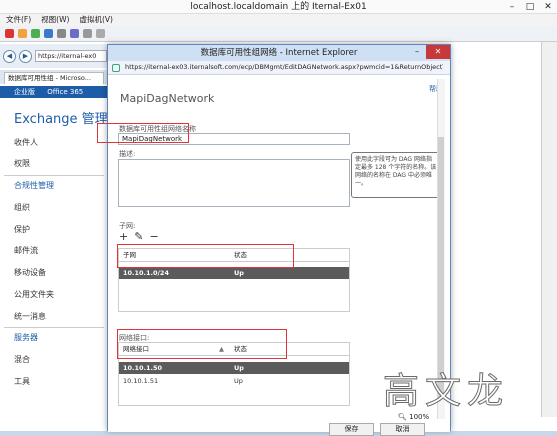 The width and height of the screenshot is (557, 436). I want to click on vm-toolbar, so click(278, 34).